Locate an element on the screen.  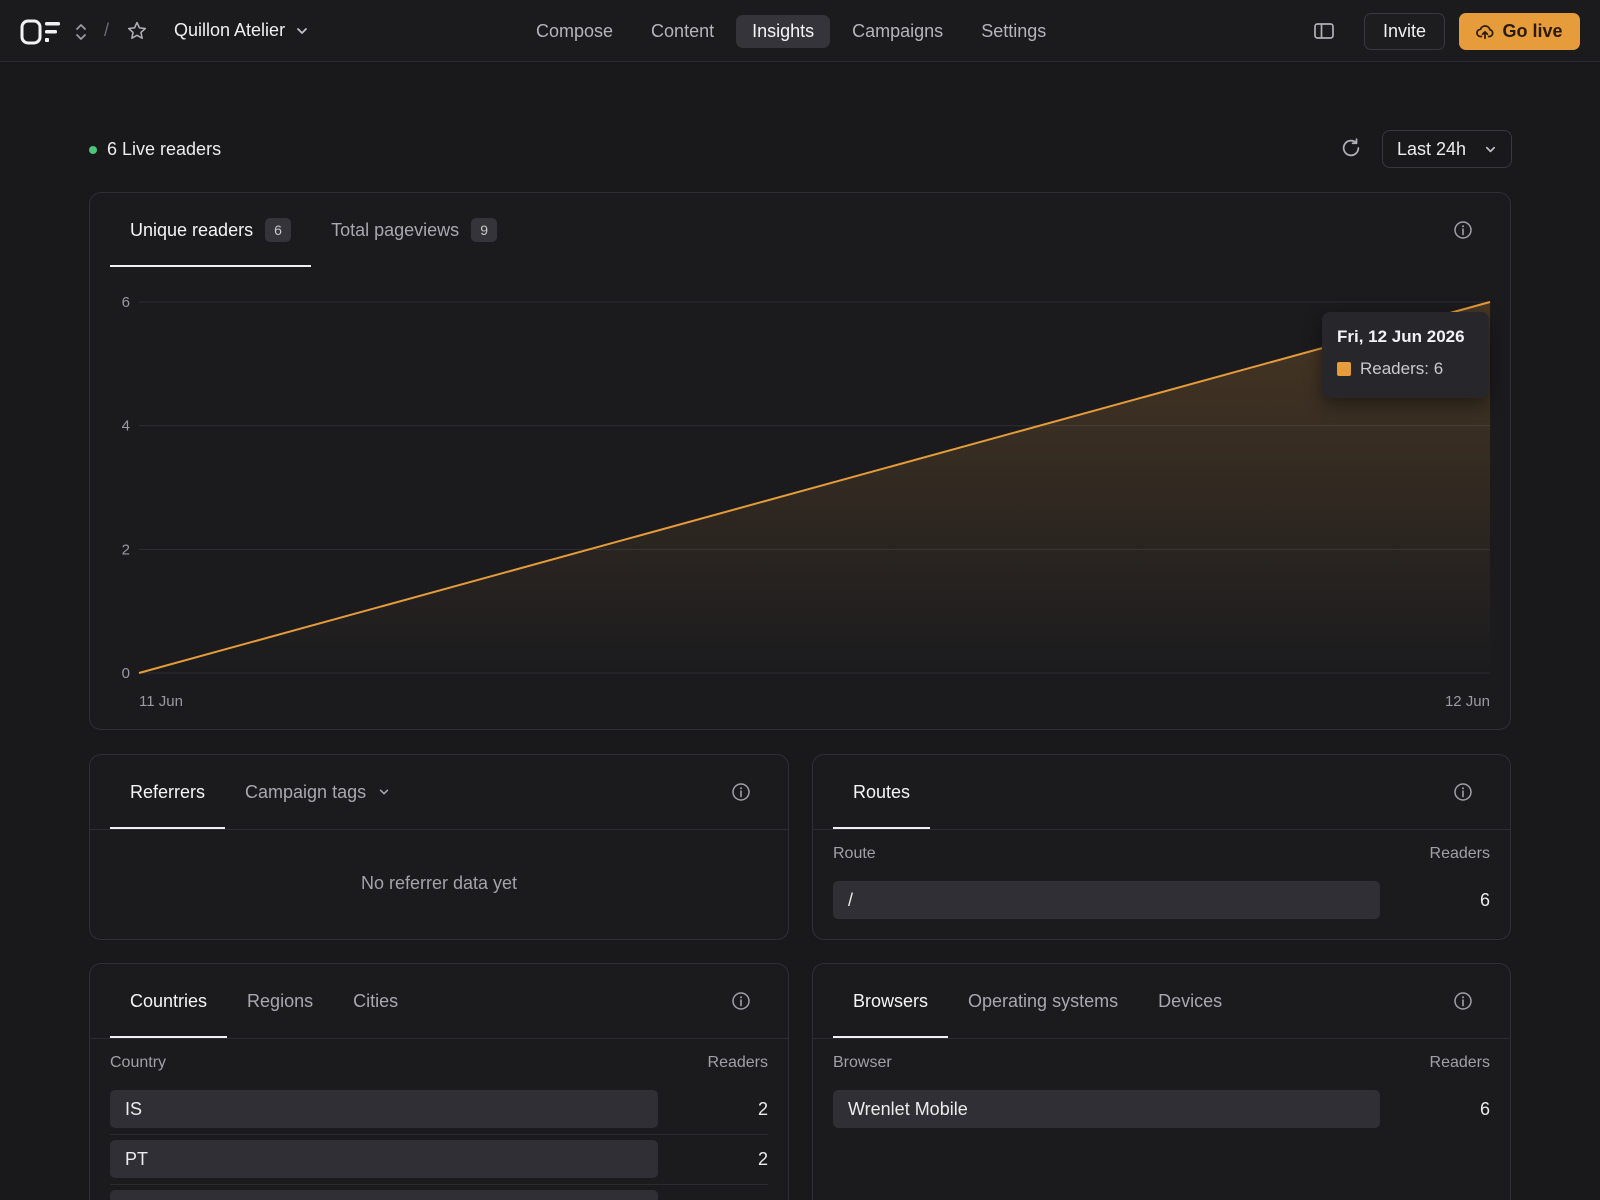
live-readers: 6 Live readers is located at coordinates (155, 149).